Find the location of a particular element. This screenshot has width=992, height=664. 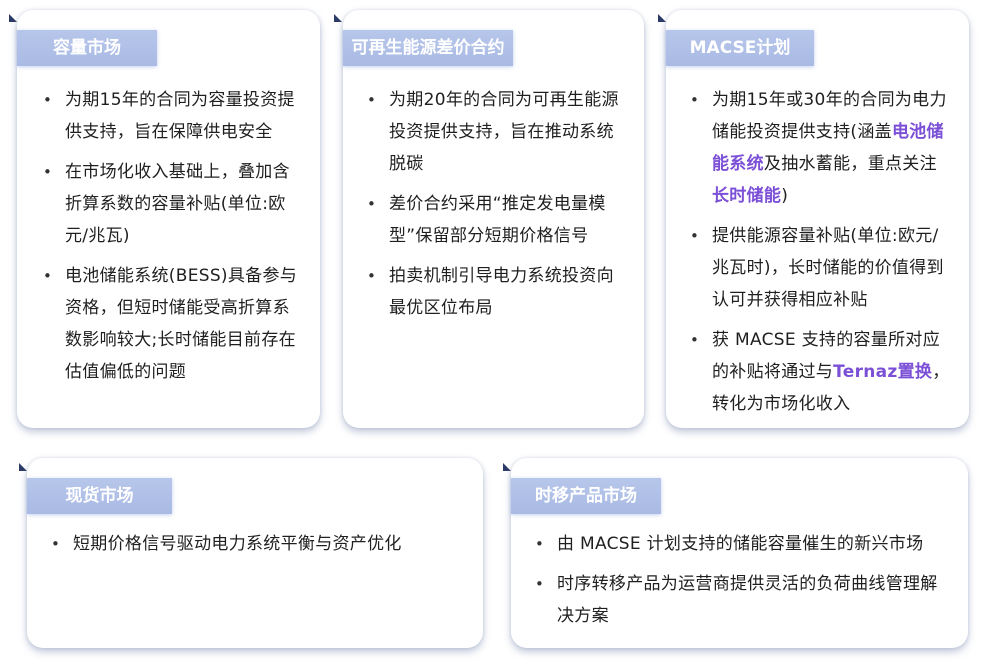

card-title: MACSE计划 is located at coordinates (740, 48).